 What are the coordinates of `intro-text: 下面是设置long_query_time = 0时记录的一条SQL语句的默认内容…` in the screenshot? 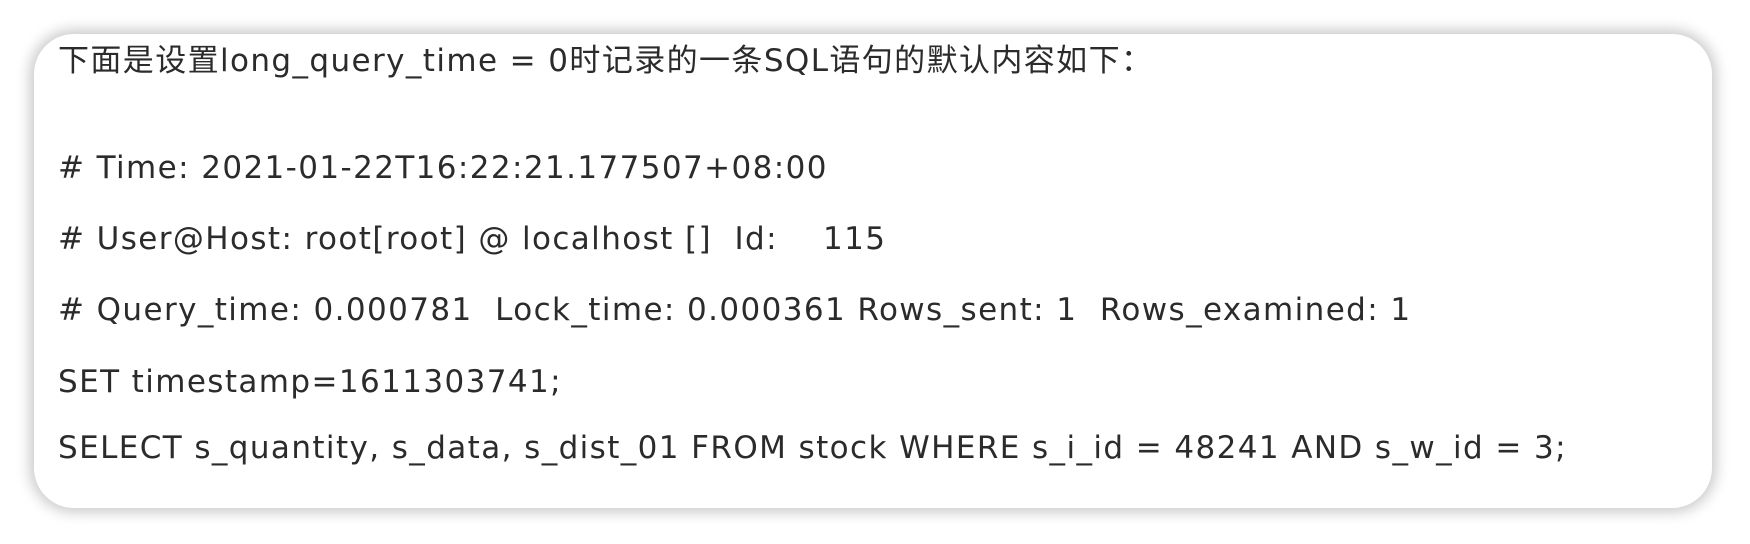 It's located at (606, 61).